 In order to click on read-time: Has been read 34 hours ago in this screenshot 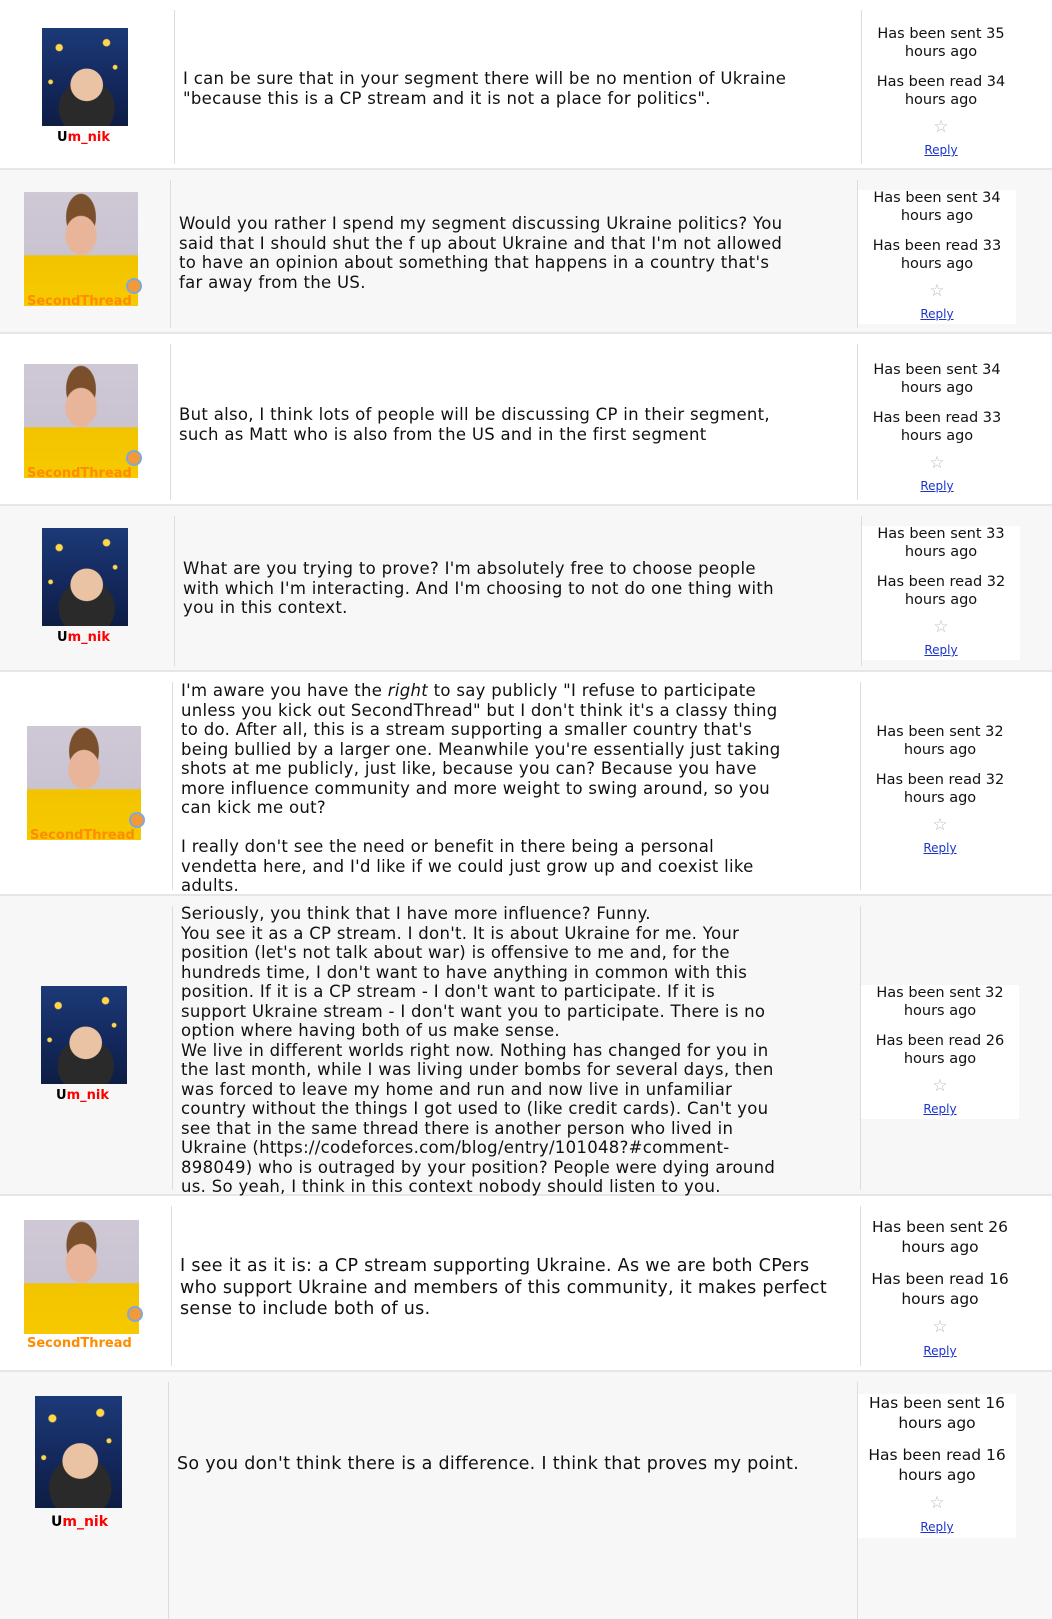, I will do `click(941, 91)`.